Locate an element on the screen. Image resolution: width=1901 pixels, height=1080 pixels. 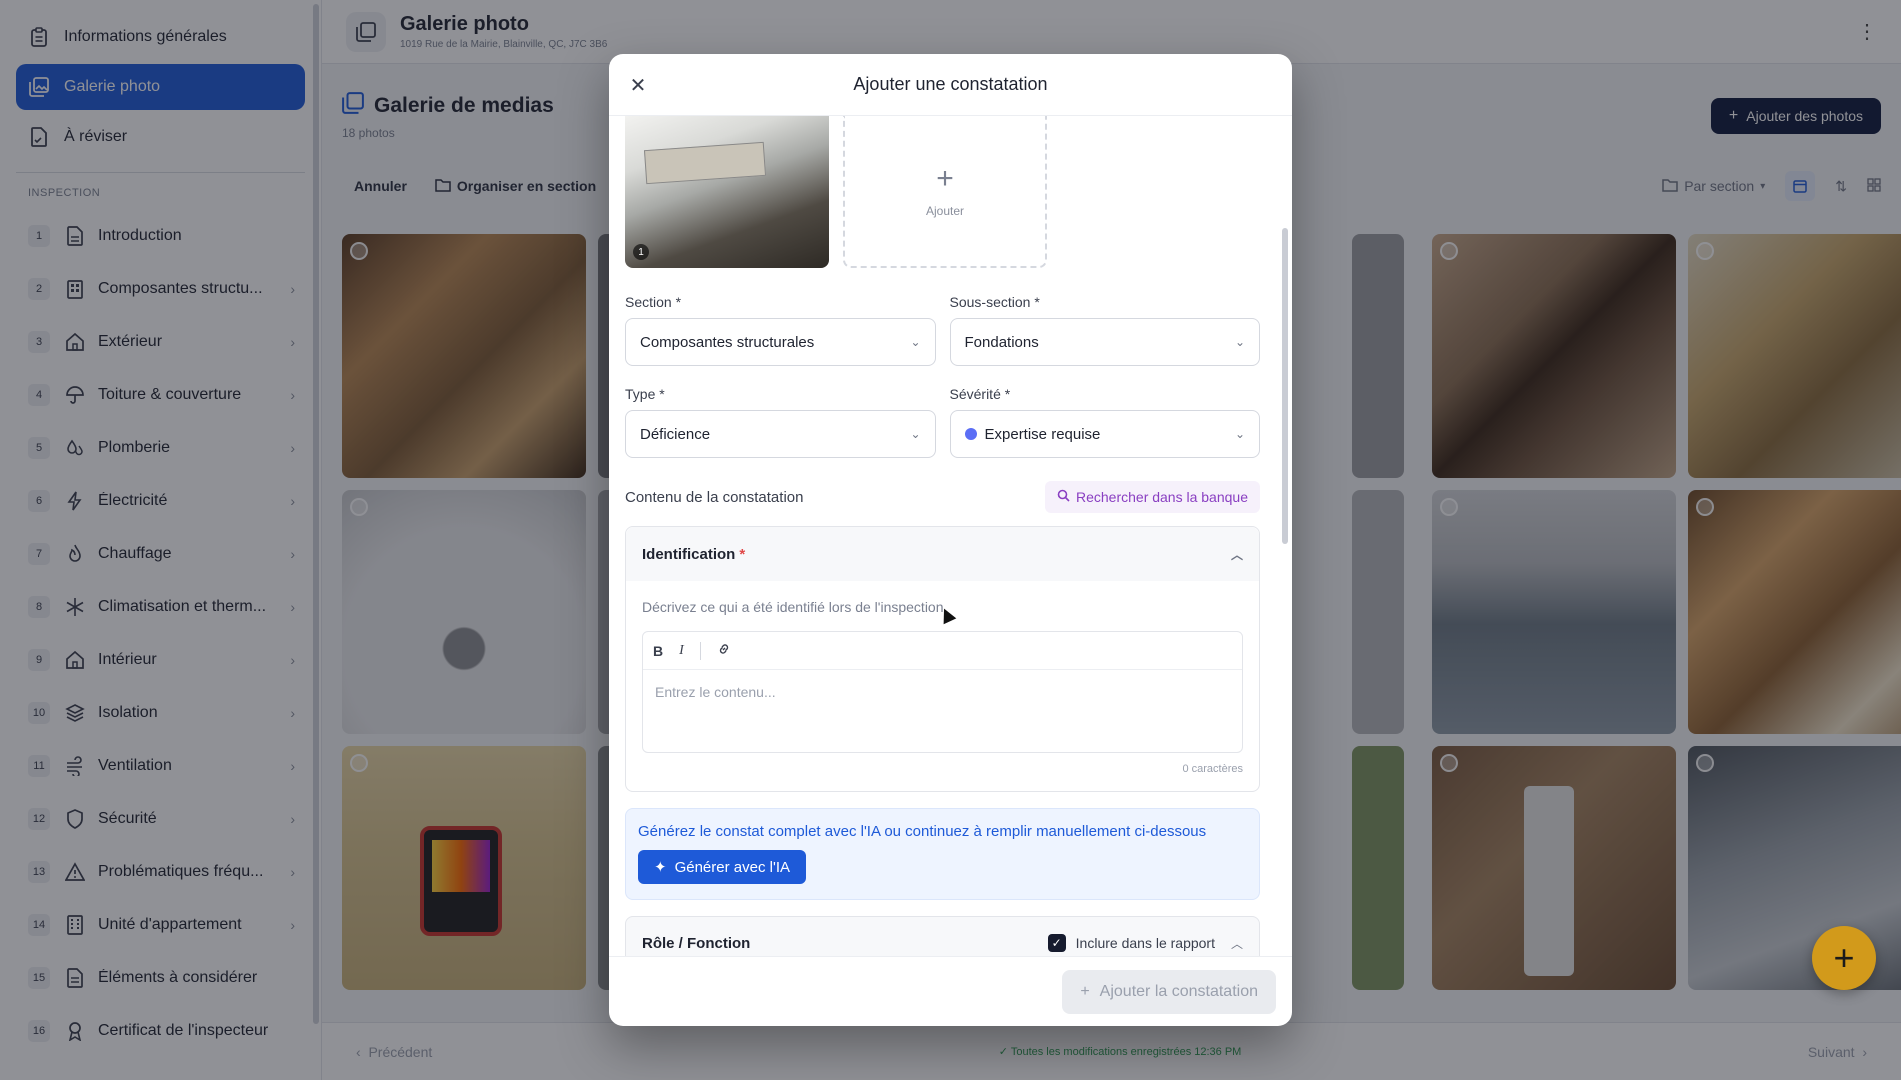
subsection-value: Fondations is located at coordinates (1001, 342).